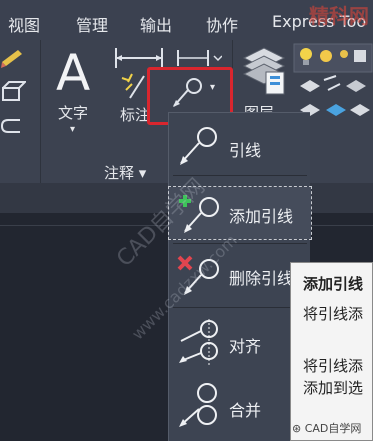  Describe the element at coordinates (198, 405) in the screenshot. I see `merge-leader-icon` at that location.